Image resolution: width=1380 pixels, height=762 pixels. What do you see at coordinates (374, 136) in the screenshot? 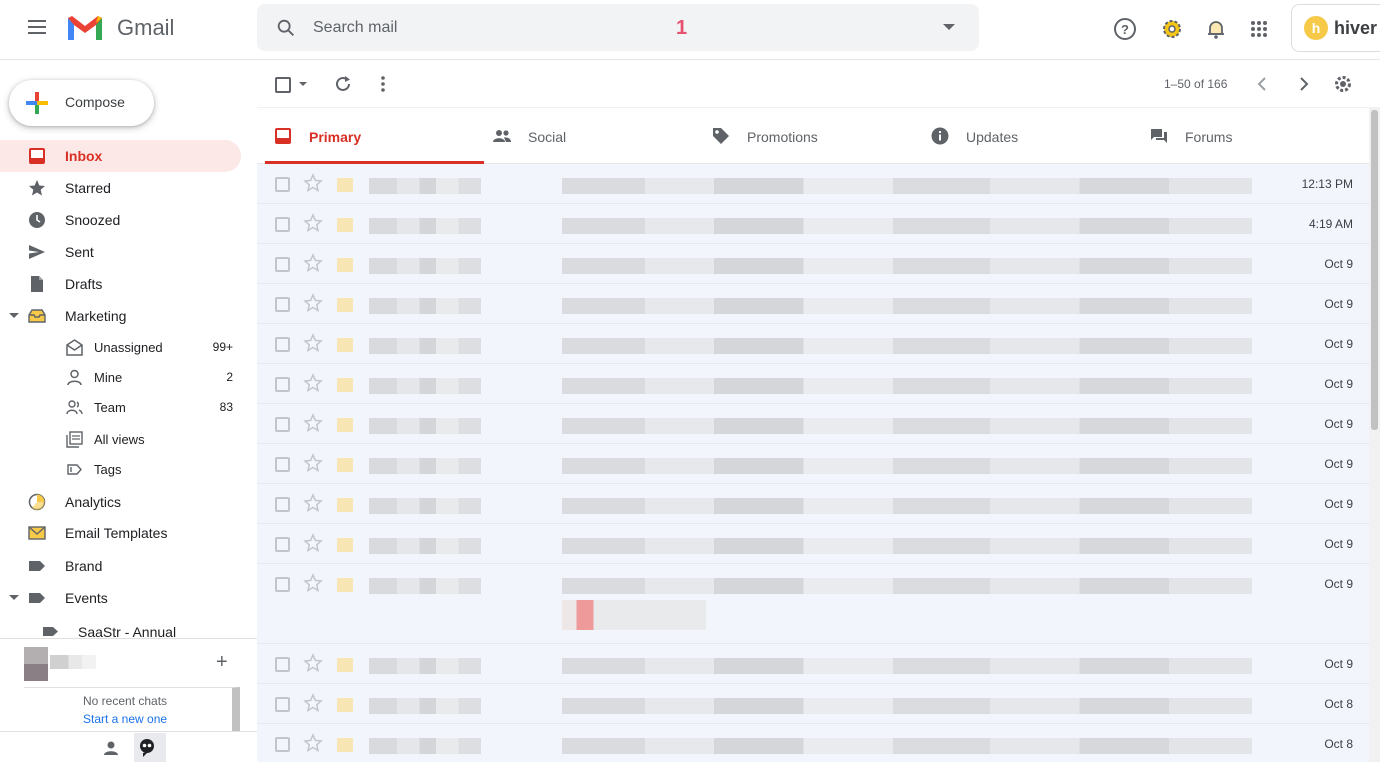
I see `tab-primary: Primary` at bounding box center [374, 136].